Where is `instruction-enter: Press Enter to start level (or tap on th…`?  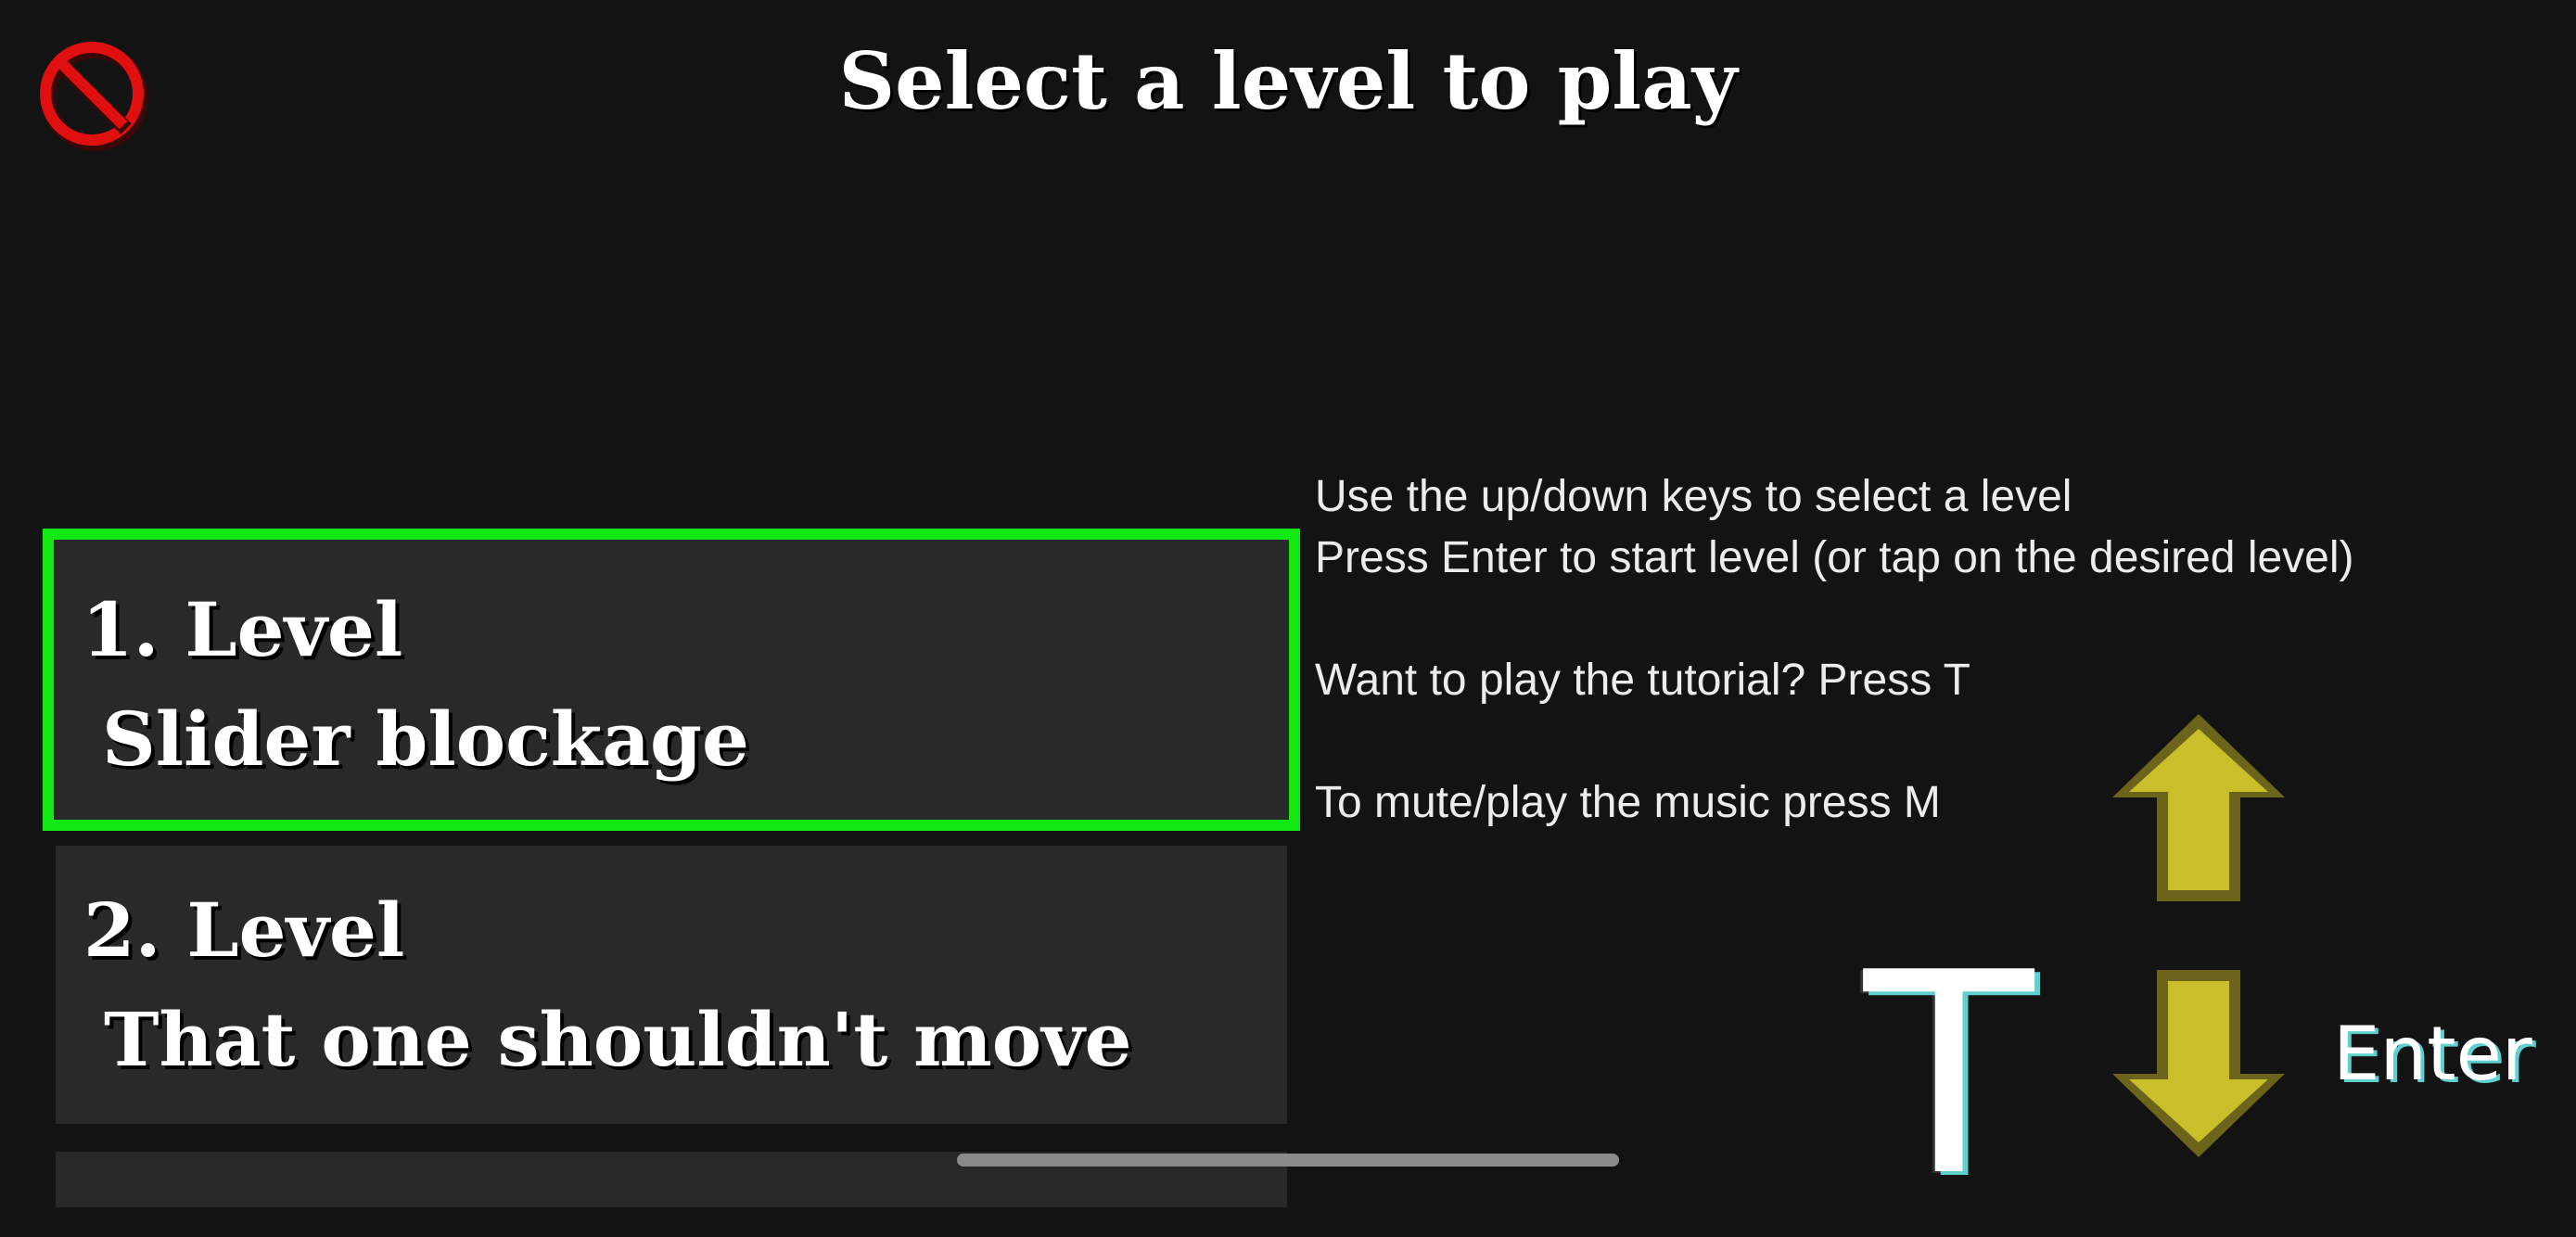 instruction-enter: Press Enter to start level (or tap on th… is located at coordinates (1834, 557).